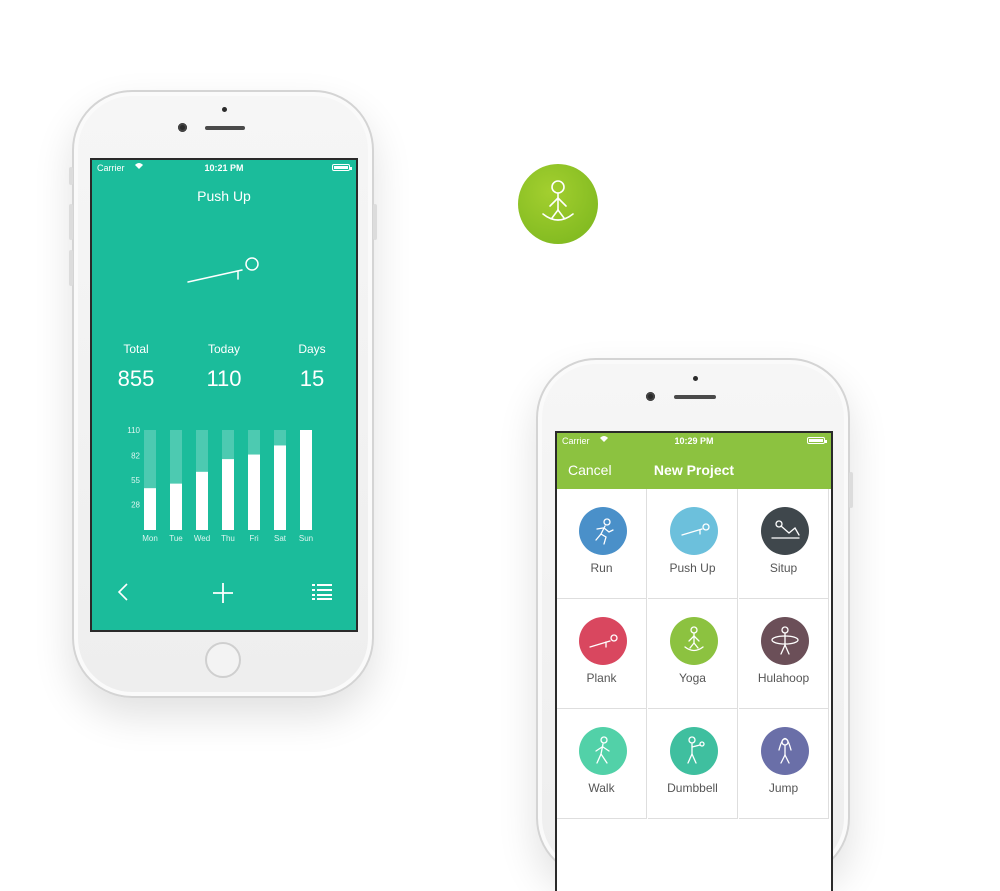  I want to click on exercise-option-hulahoop: Hulahoop, so click(784, 654).